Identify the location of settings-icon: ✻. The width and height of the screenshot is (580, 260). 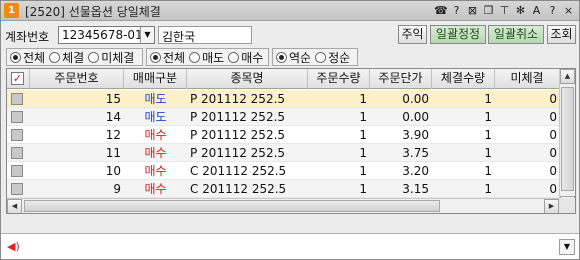
(520, 10).